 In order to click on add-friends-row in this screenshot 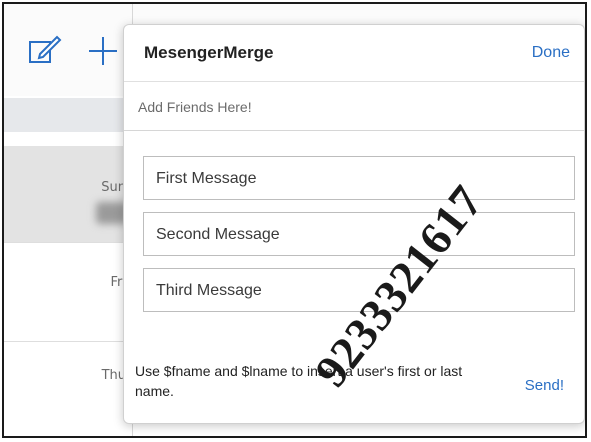, I will do `click(354, 106)`.